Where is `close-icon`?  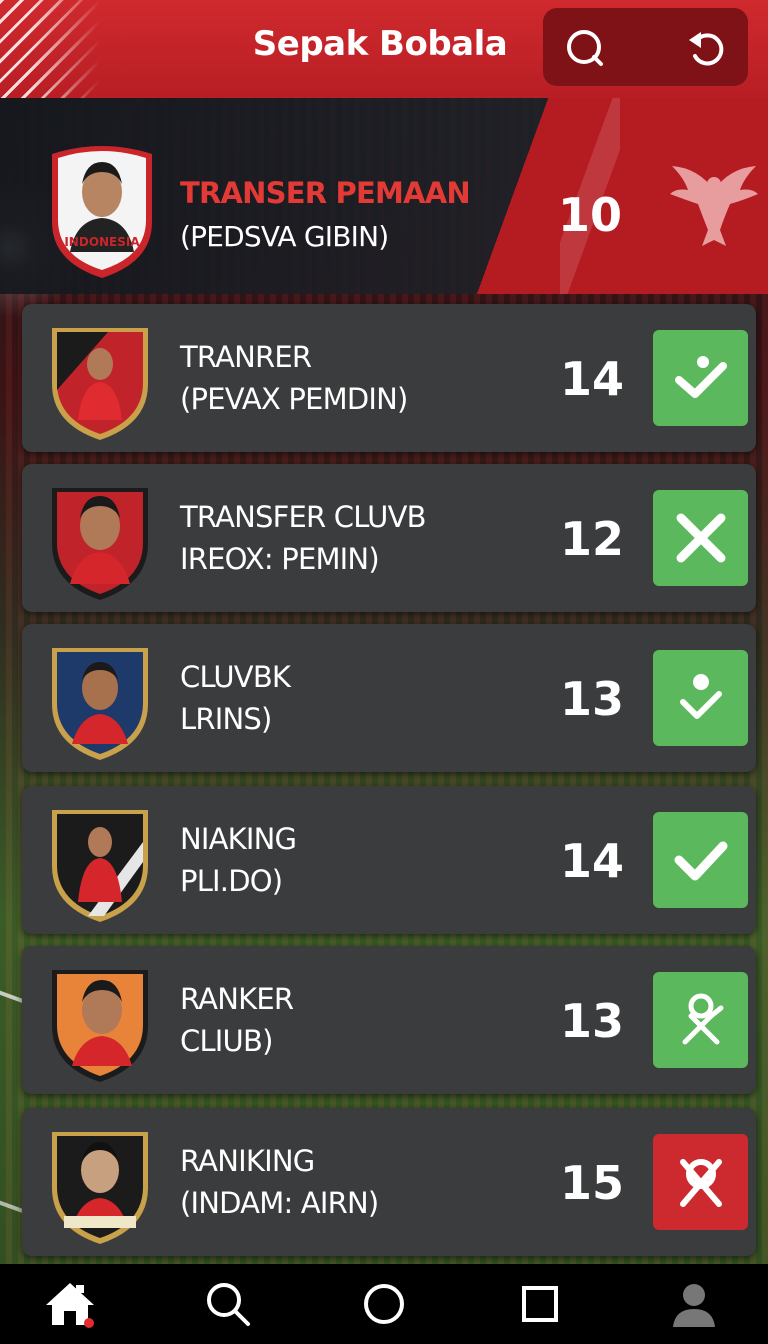 close-icon is located at coordinates (700, 538).